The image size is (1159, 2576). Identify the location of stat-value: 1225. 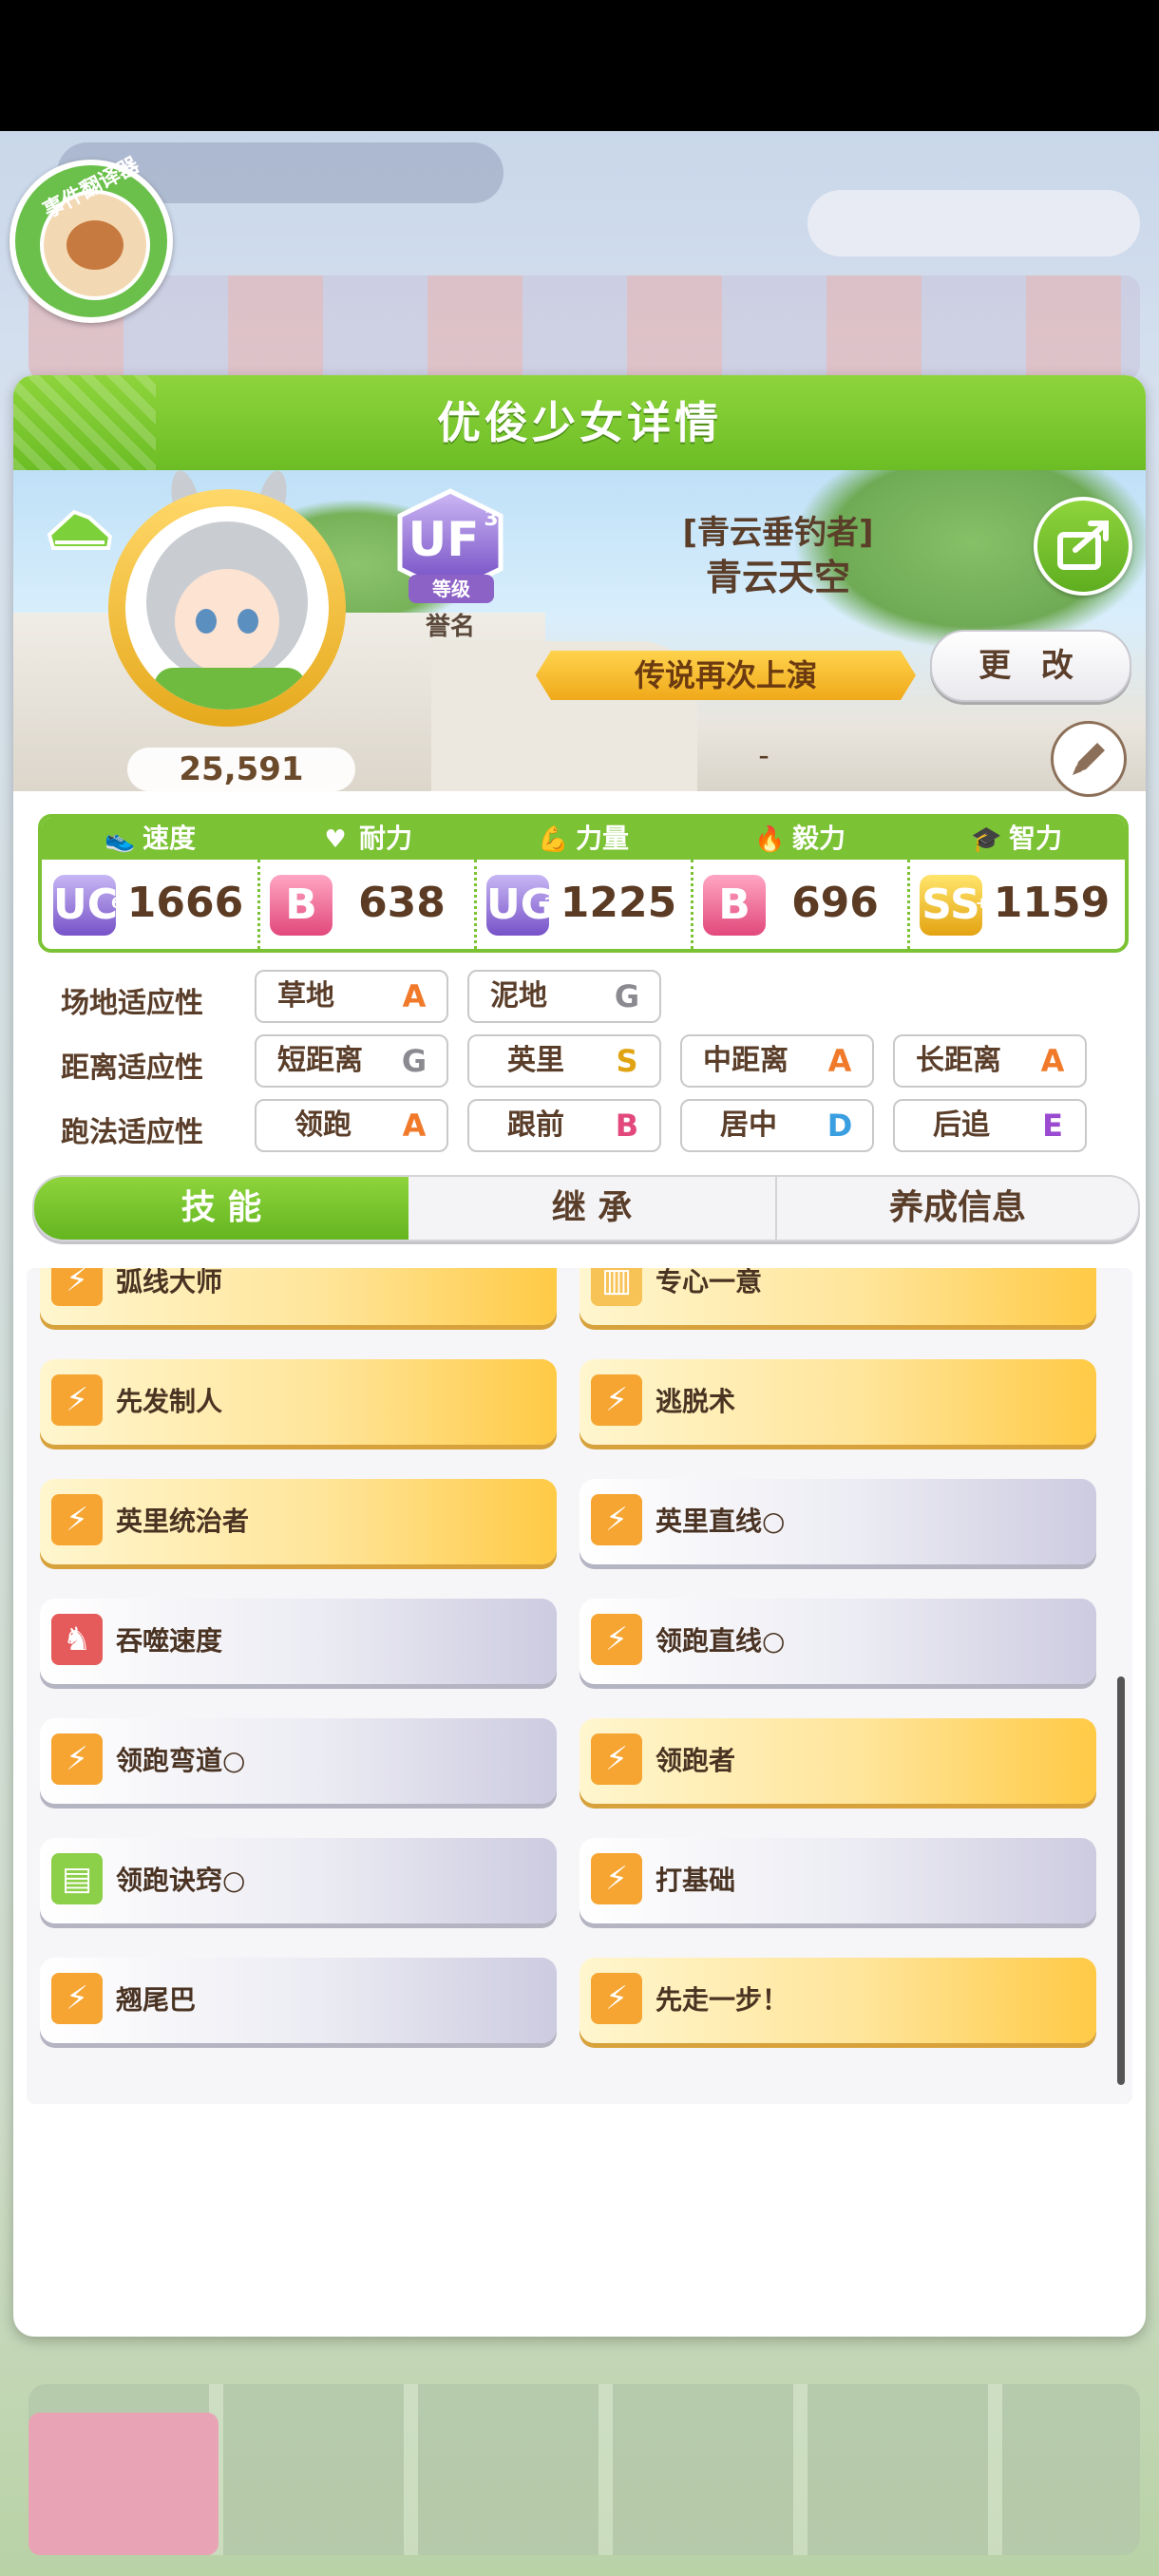
(618, 903).